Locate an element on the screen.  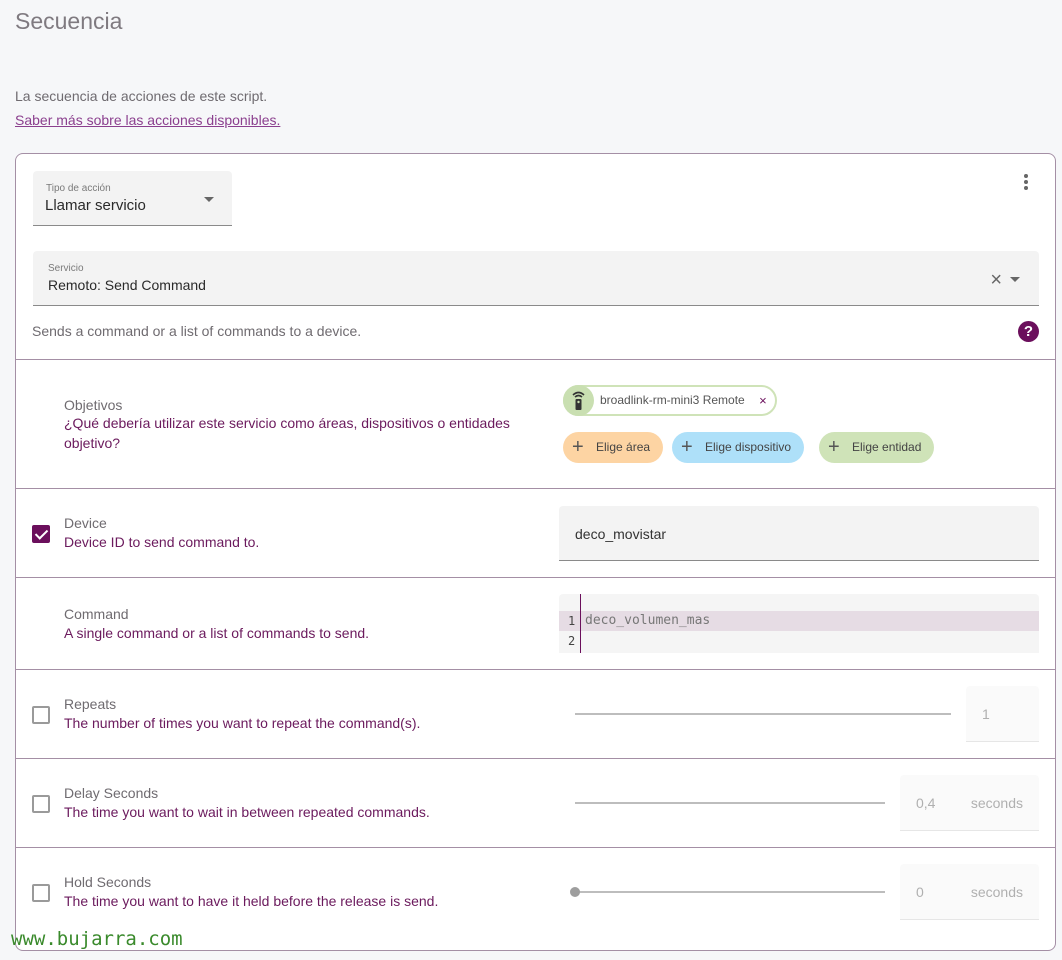
device-name: Device is located at coordinates (85, 523).